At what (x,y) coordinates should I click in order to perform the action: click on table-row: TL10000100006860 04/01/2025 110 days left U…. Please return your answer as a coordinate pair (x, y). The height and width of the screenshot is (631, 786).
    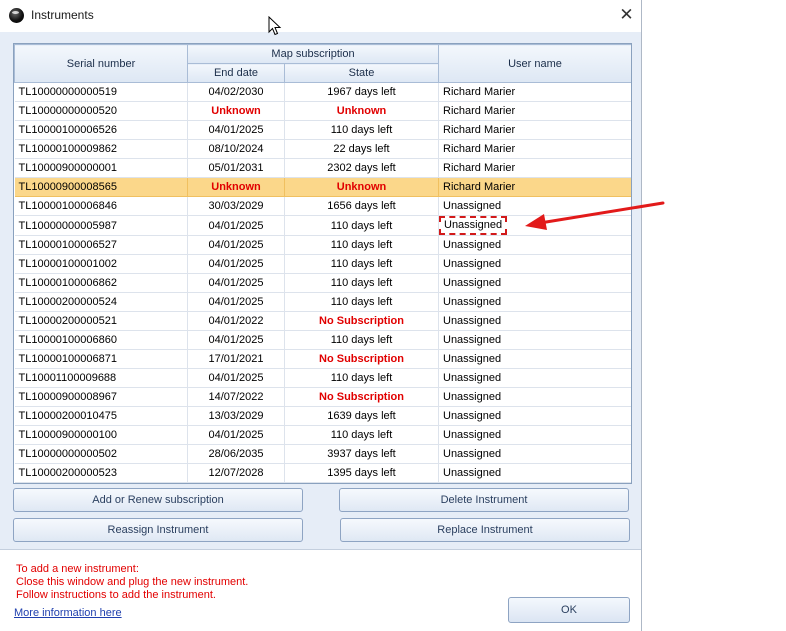
    Looking at the image, I should click on (322, 340).